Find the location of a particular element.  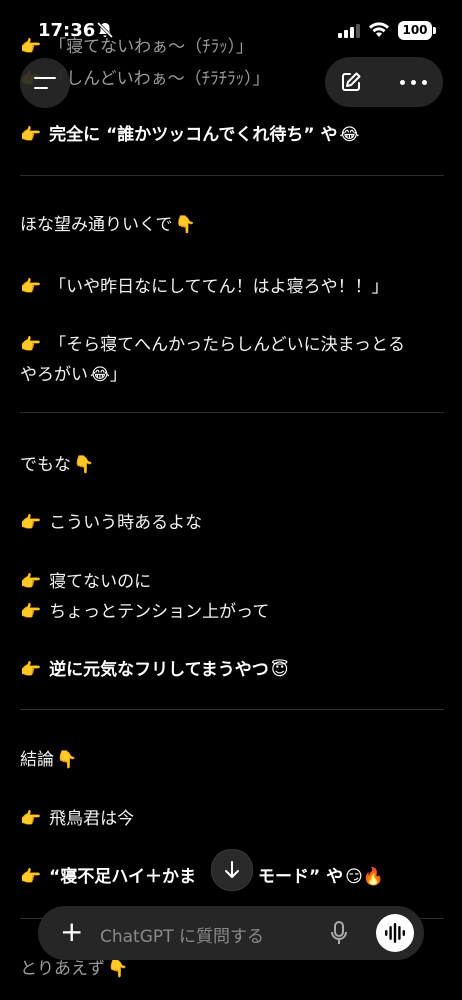

message-text: 飛鳥君は今 is located at coordinates (92, 819).